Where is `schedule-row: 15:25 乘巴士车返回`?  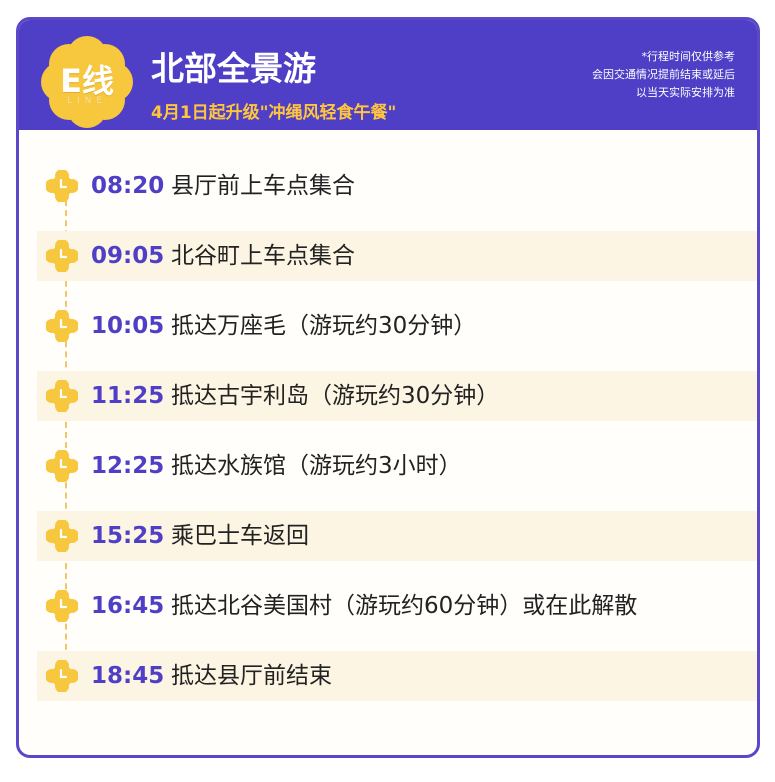 schedule-row: 15:25 乘巴士车返回 is located at coordinates (397, 536).